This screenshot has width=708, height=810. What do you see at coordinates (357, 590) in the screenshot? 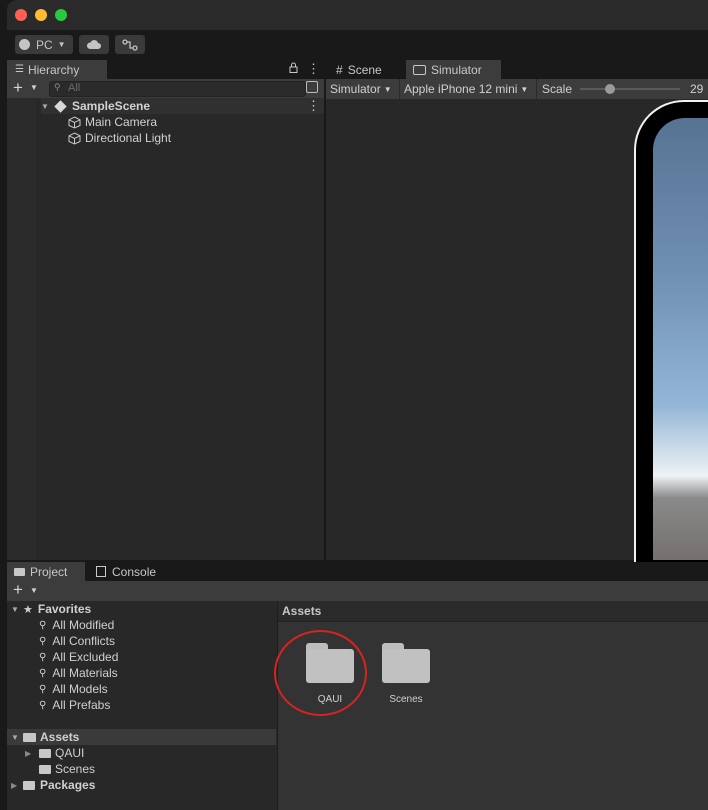
I see `project-toolbar: + ▼` at bounding box center [357, 590].